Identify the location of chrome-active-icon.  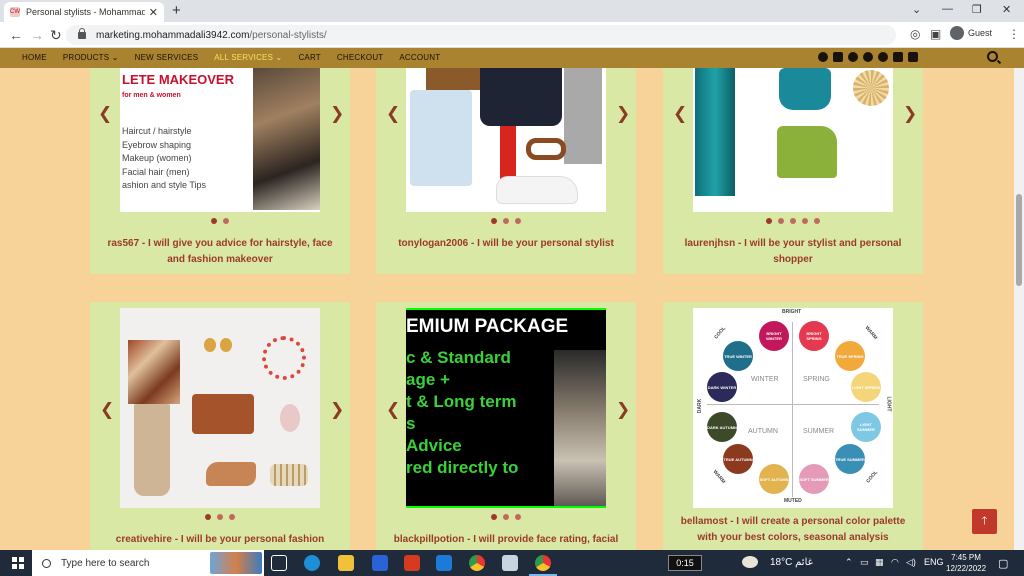
(543, 565).